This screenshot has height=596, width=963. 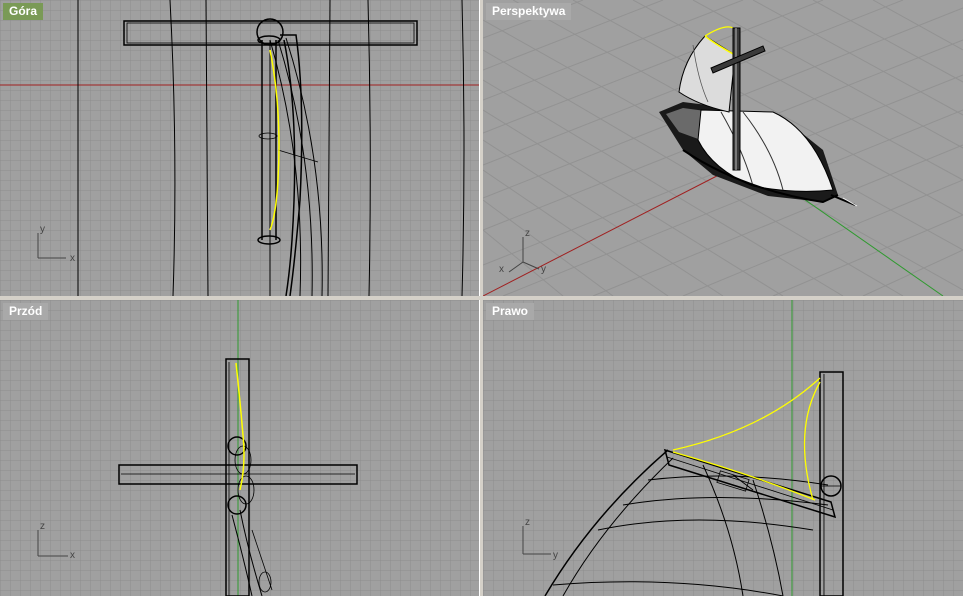 I want to click on viewport-label-top: Góra, so click(x=23, y=11).